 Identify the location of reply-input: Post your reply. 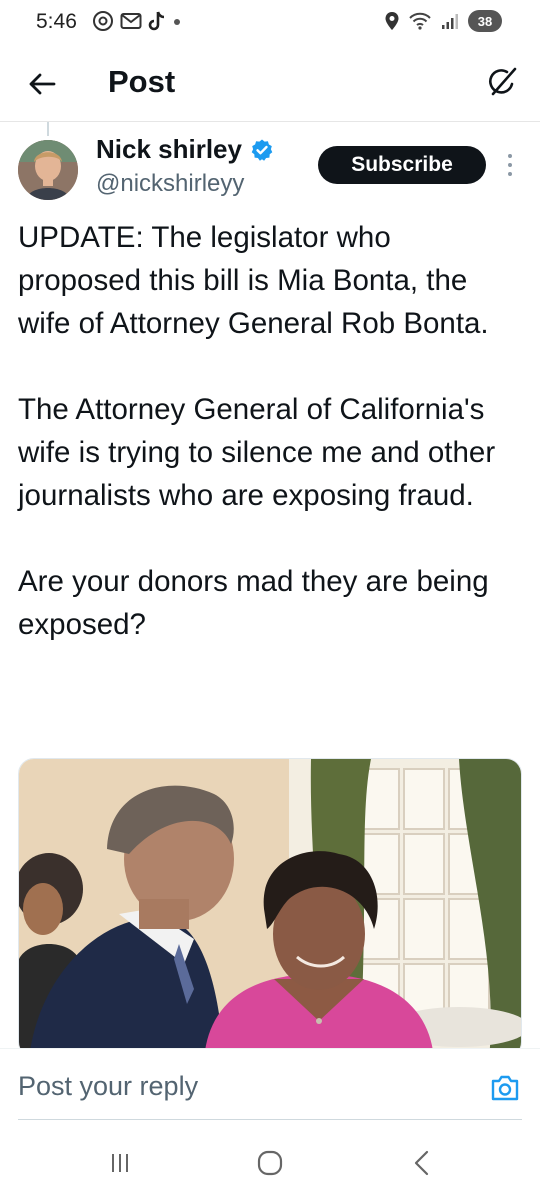
(108, 1086).